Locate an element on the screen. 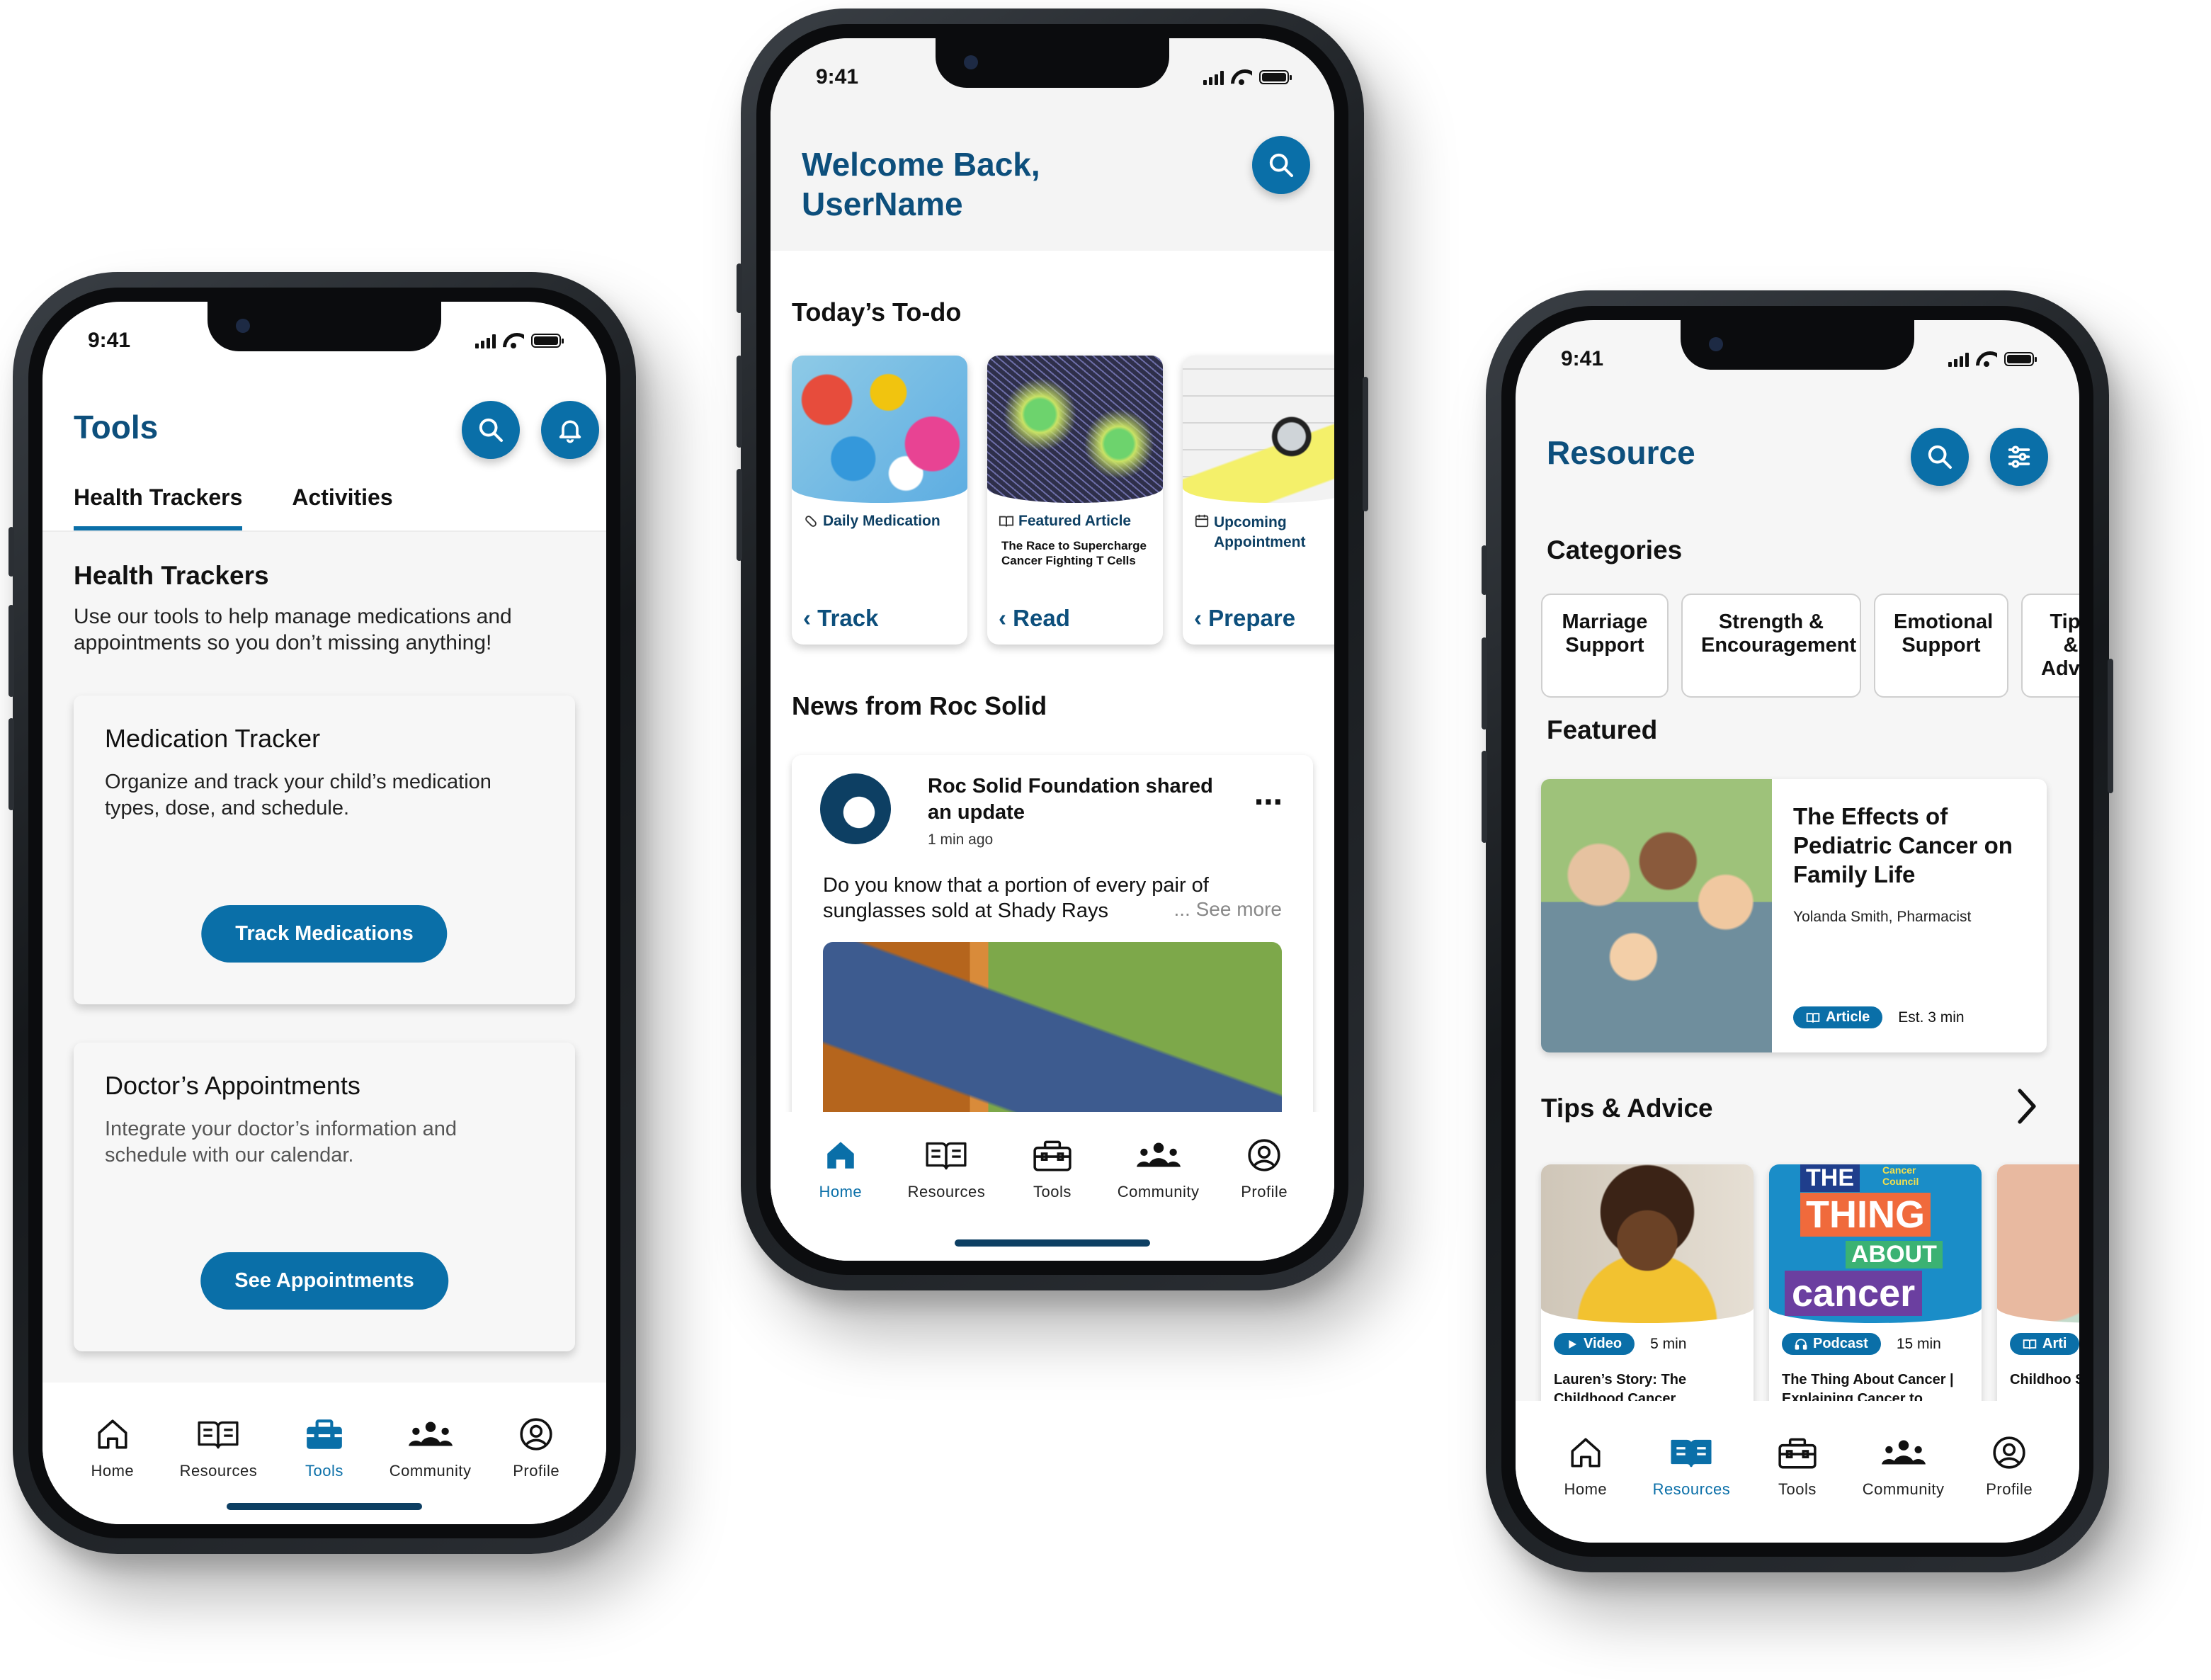  filter-button is located at coordinates (2019, 457).